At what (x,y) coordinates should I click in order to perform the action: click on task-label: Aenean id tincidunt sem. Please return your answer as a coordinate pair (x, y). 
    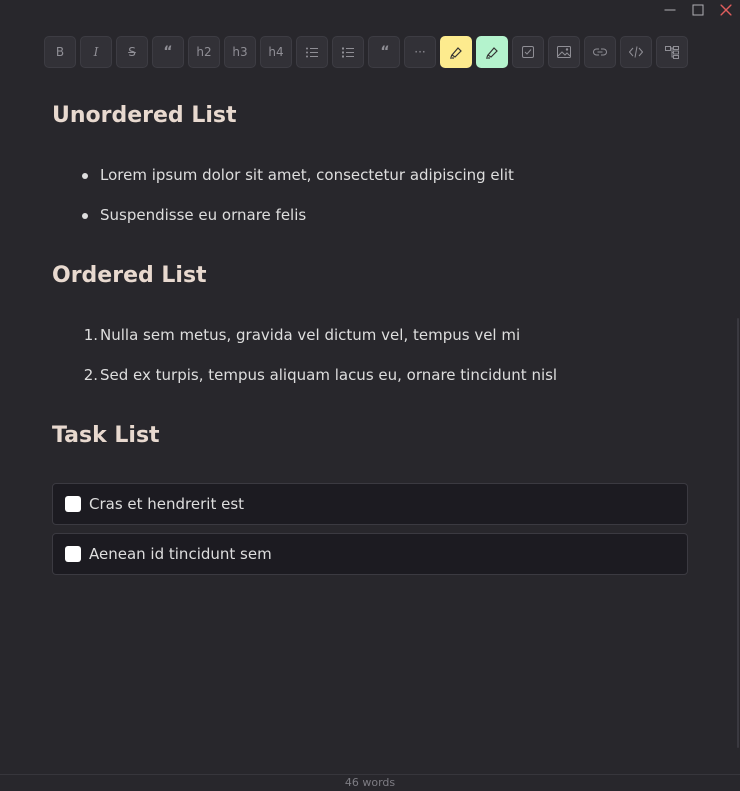
    Looking at the image, I should click on (180, 554).